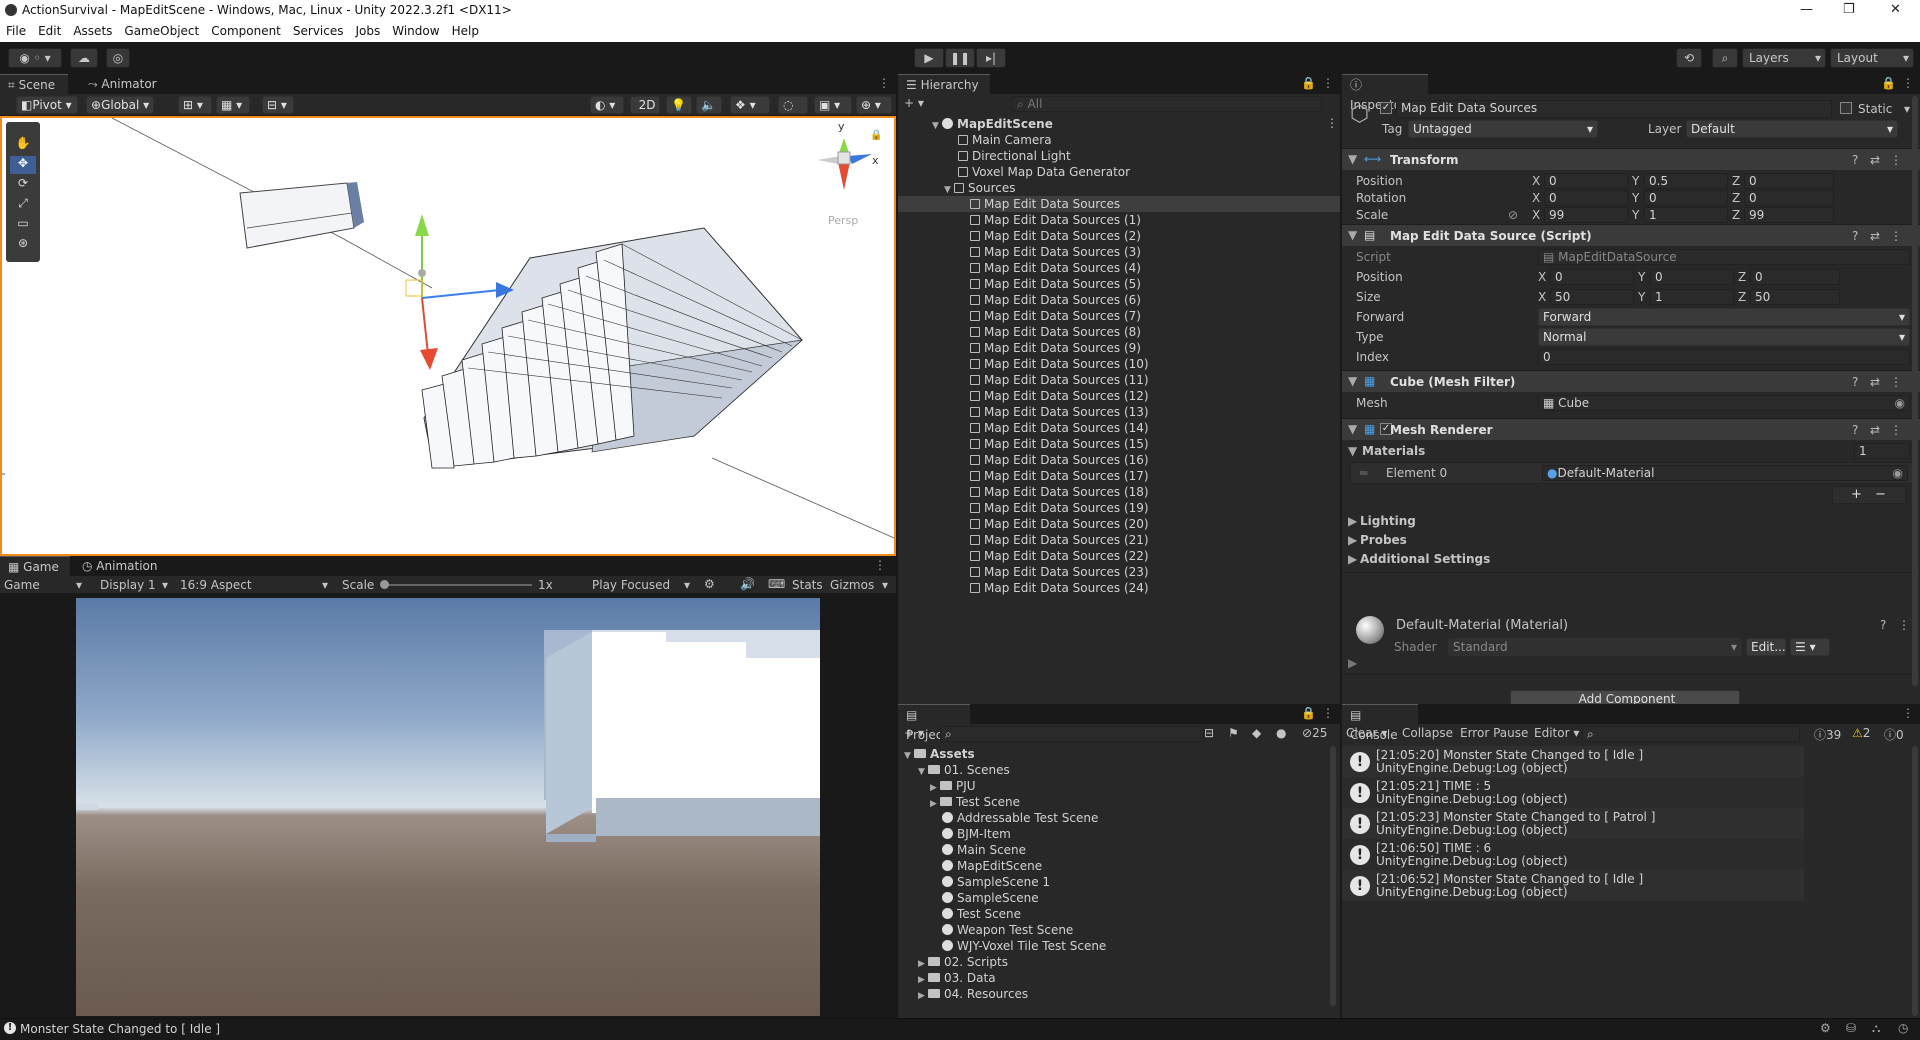 This screenshot has width=1920, height=1040. Describe the element at coordinates (216, 585) in the screenshot. I see `aspect-dropdown: 16:9 Aspect` at that location.